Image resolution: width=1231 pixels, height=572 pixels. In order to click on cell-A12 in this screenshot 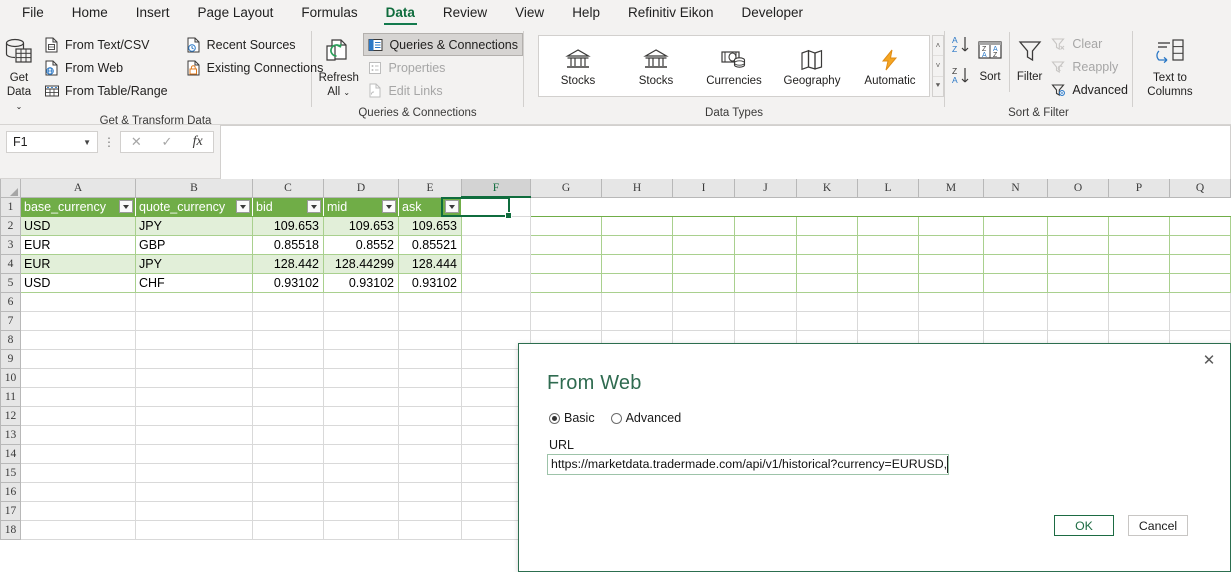, I will do `click(78, 416)`.